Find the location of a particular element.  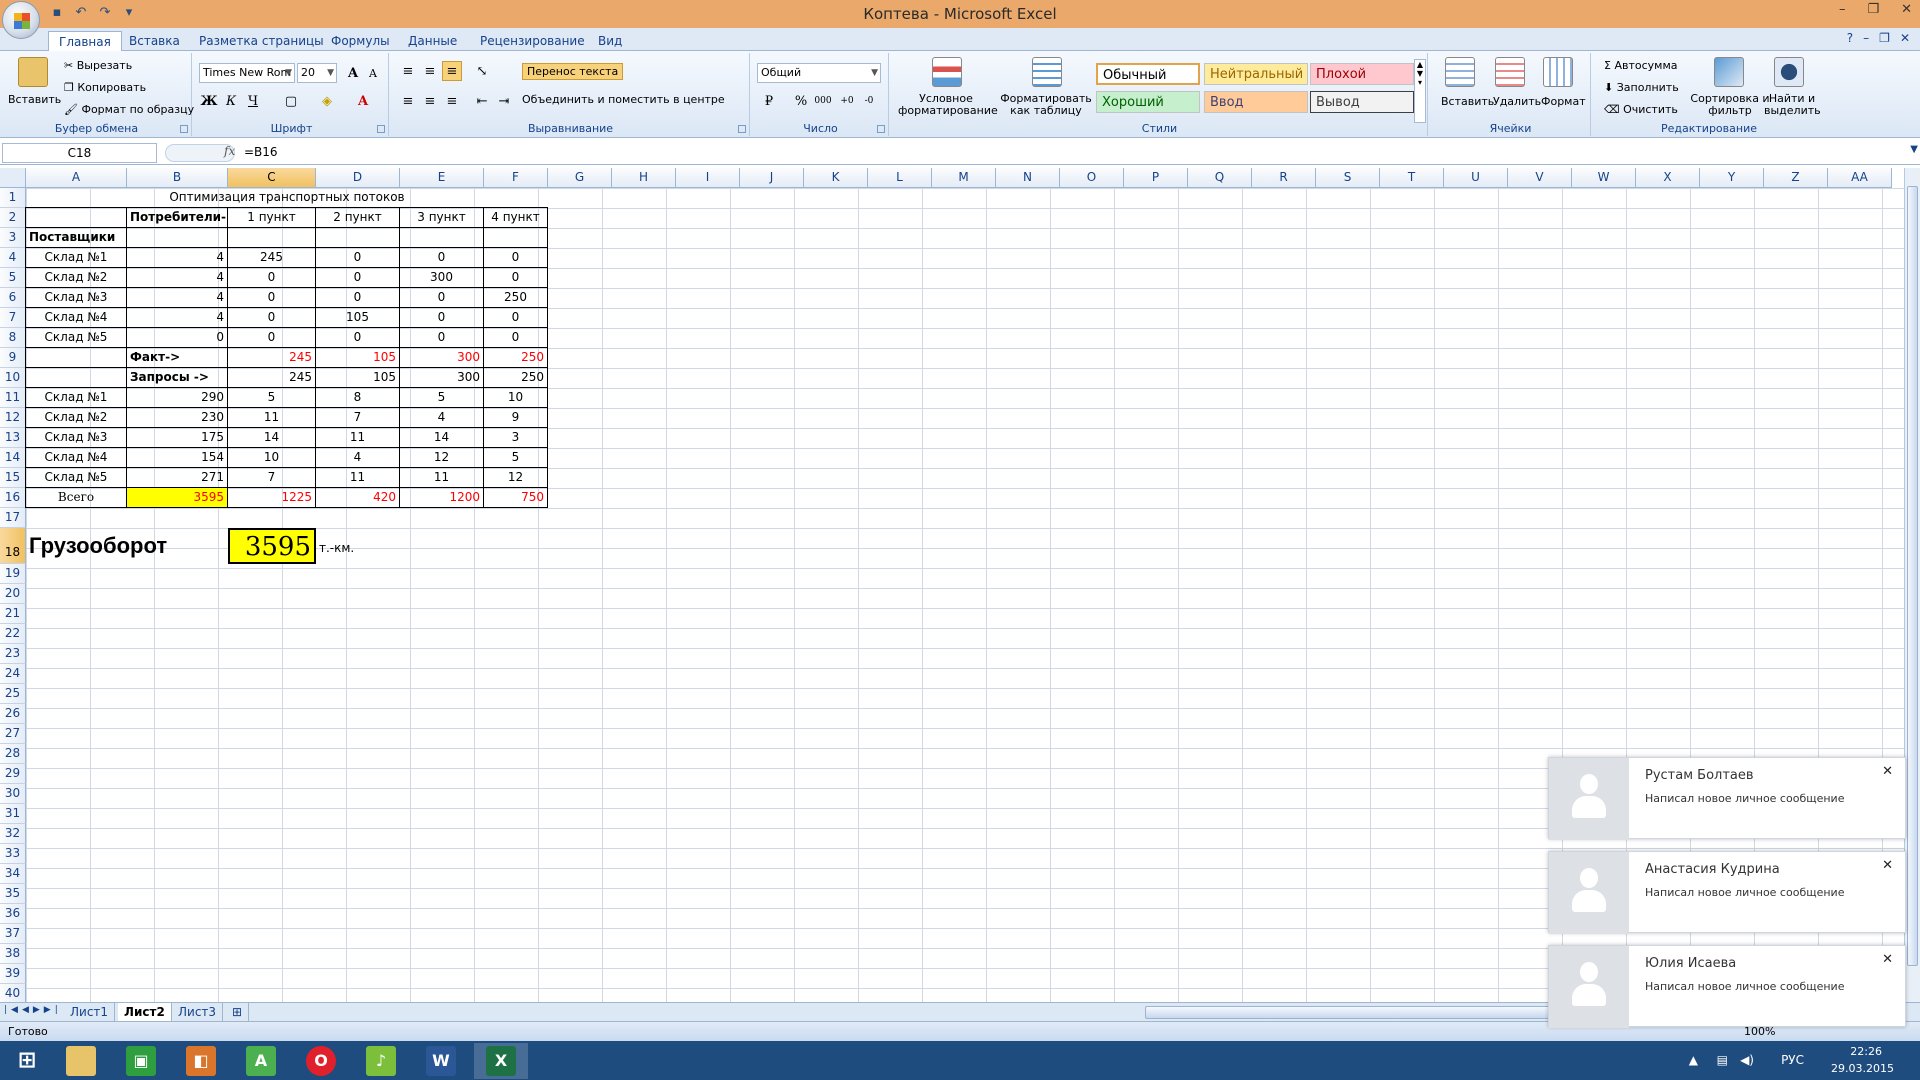

increase-decimal-icon: +0 is located at coordinates (847, 101).